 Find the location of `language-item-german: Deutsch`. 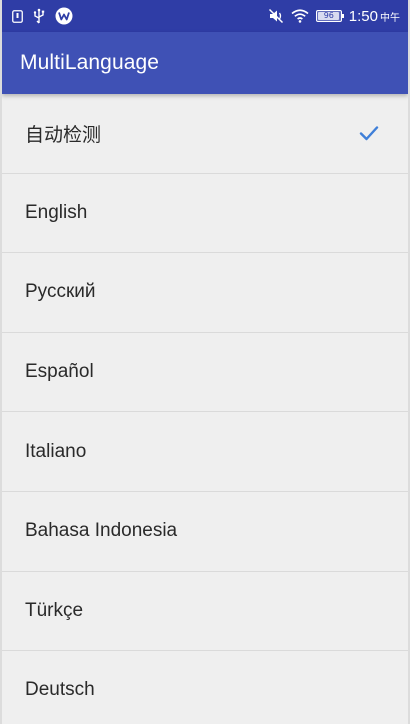

language-item-german: Deutsch is located at coordinates (205, 687).